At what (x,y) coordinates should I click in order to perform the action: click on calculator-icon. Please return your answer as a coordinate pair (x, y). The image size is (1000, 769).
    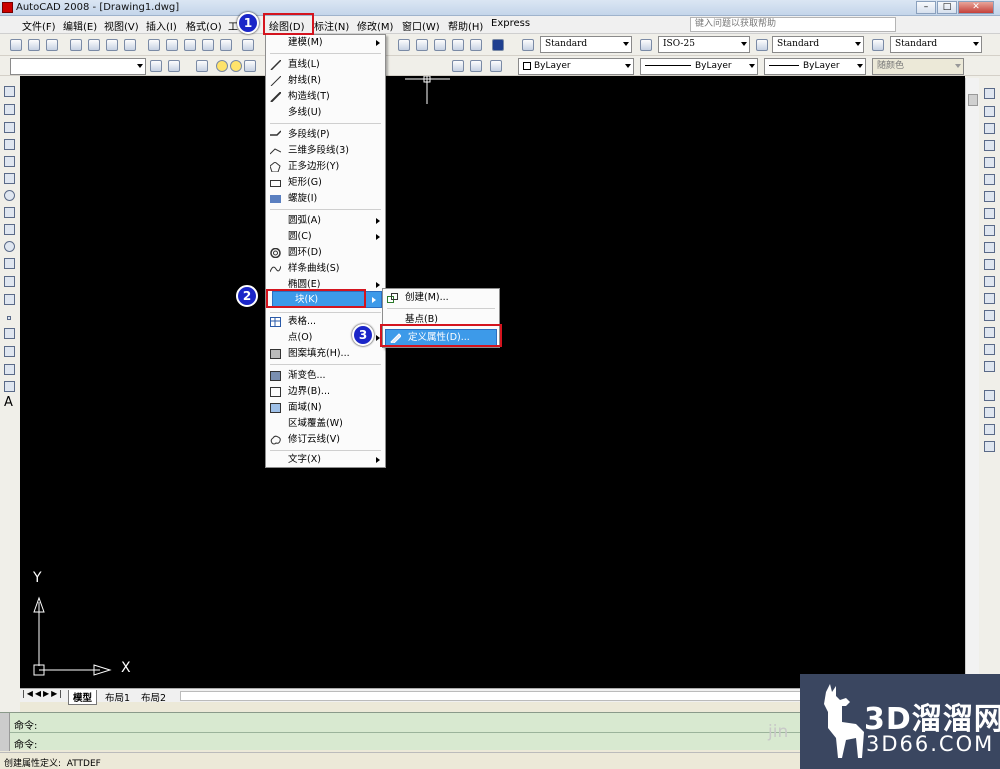
    Looking at the image, I should click on (476, 45).